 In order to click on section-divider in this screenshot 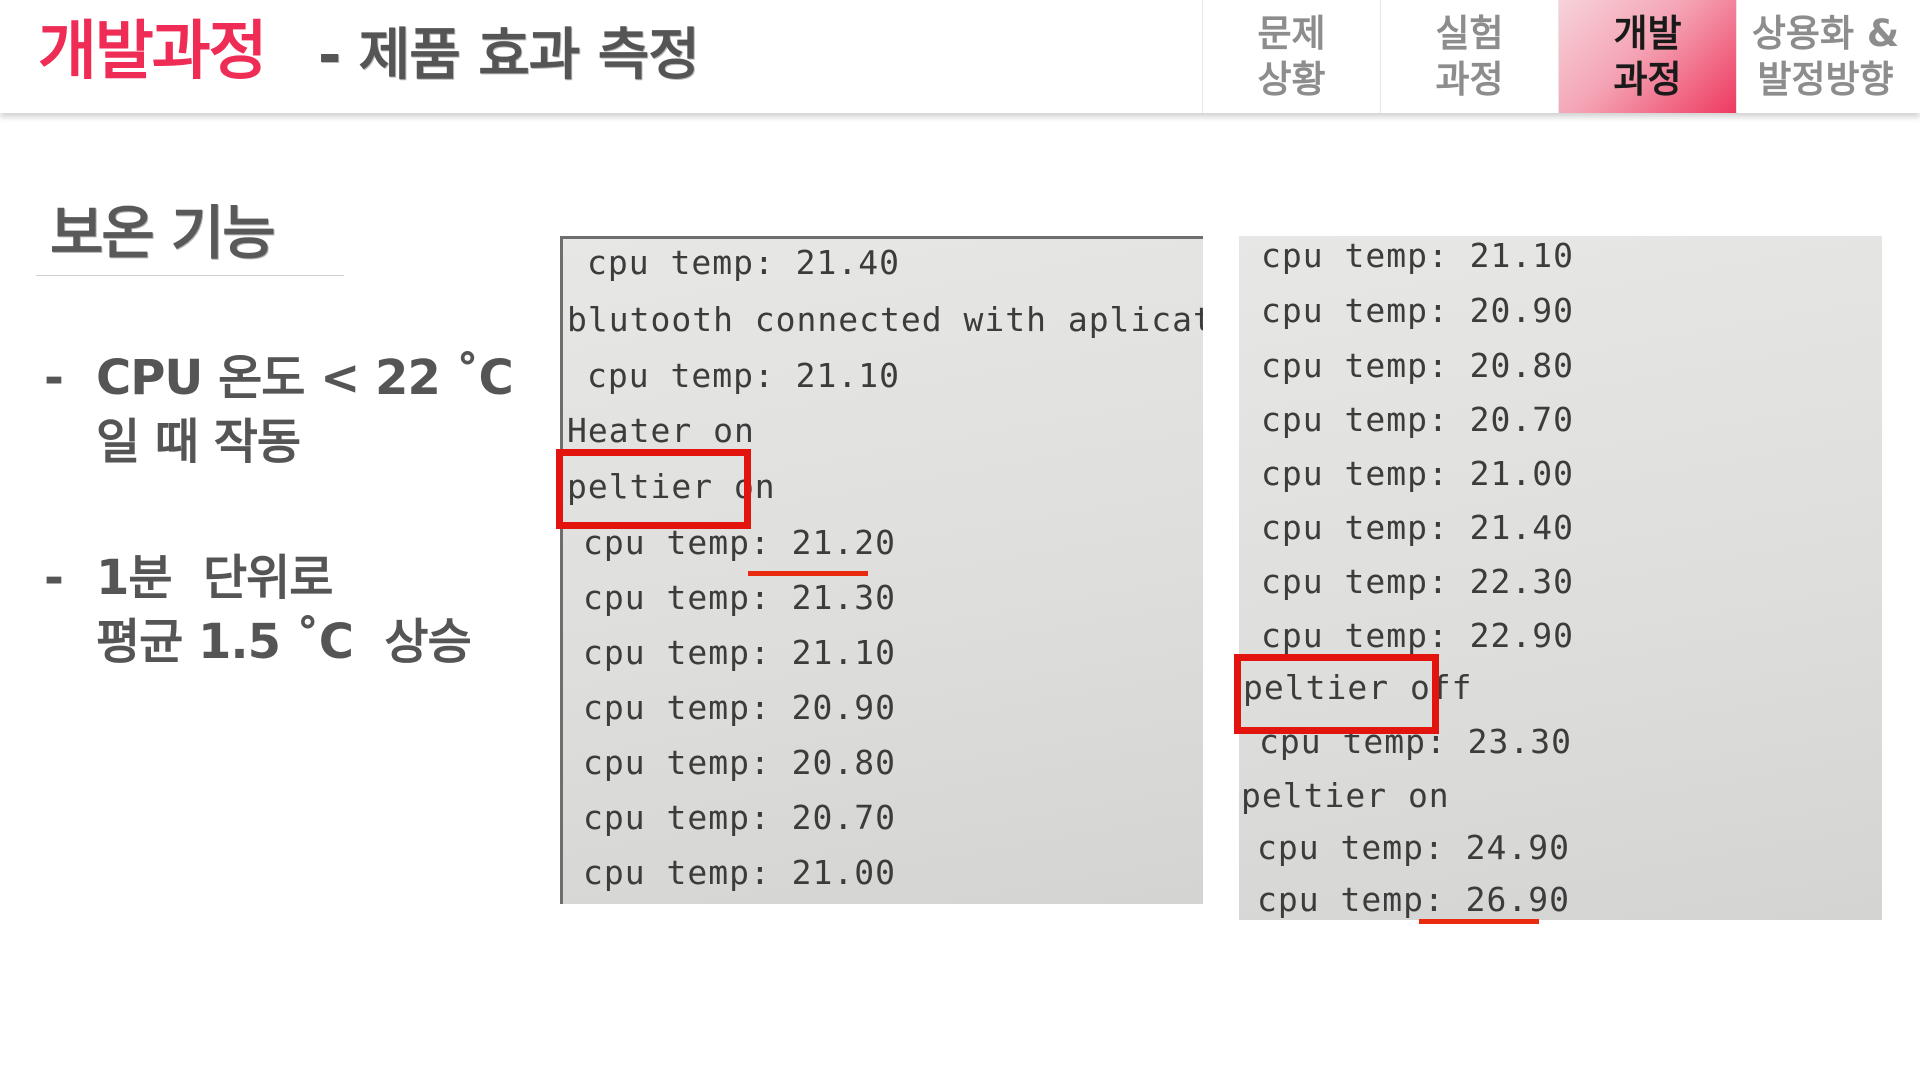, I will do `click(190, 275)`.